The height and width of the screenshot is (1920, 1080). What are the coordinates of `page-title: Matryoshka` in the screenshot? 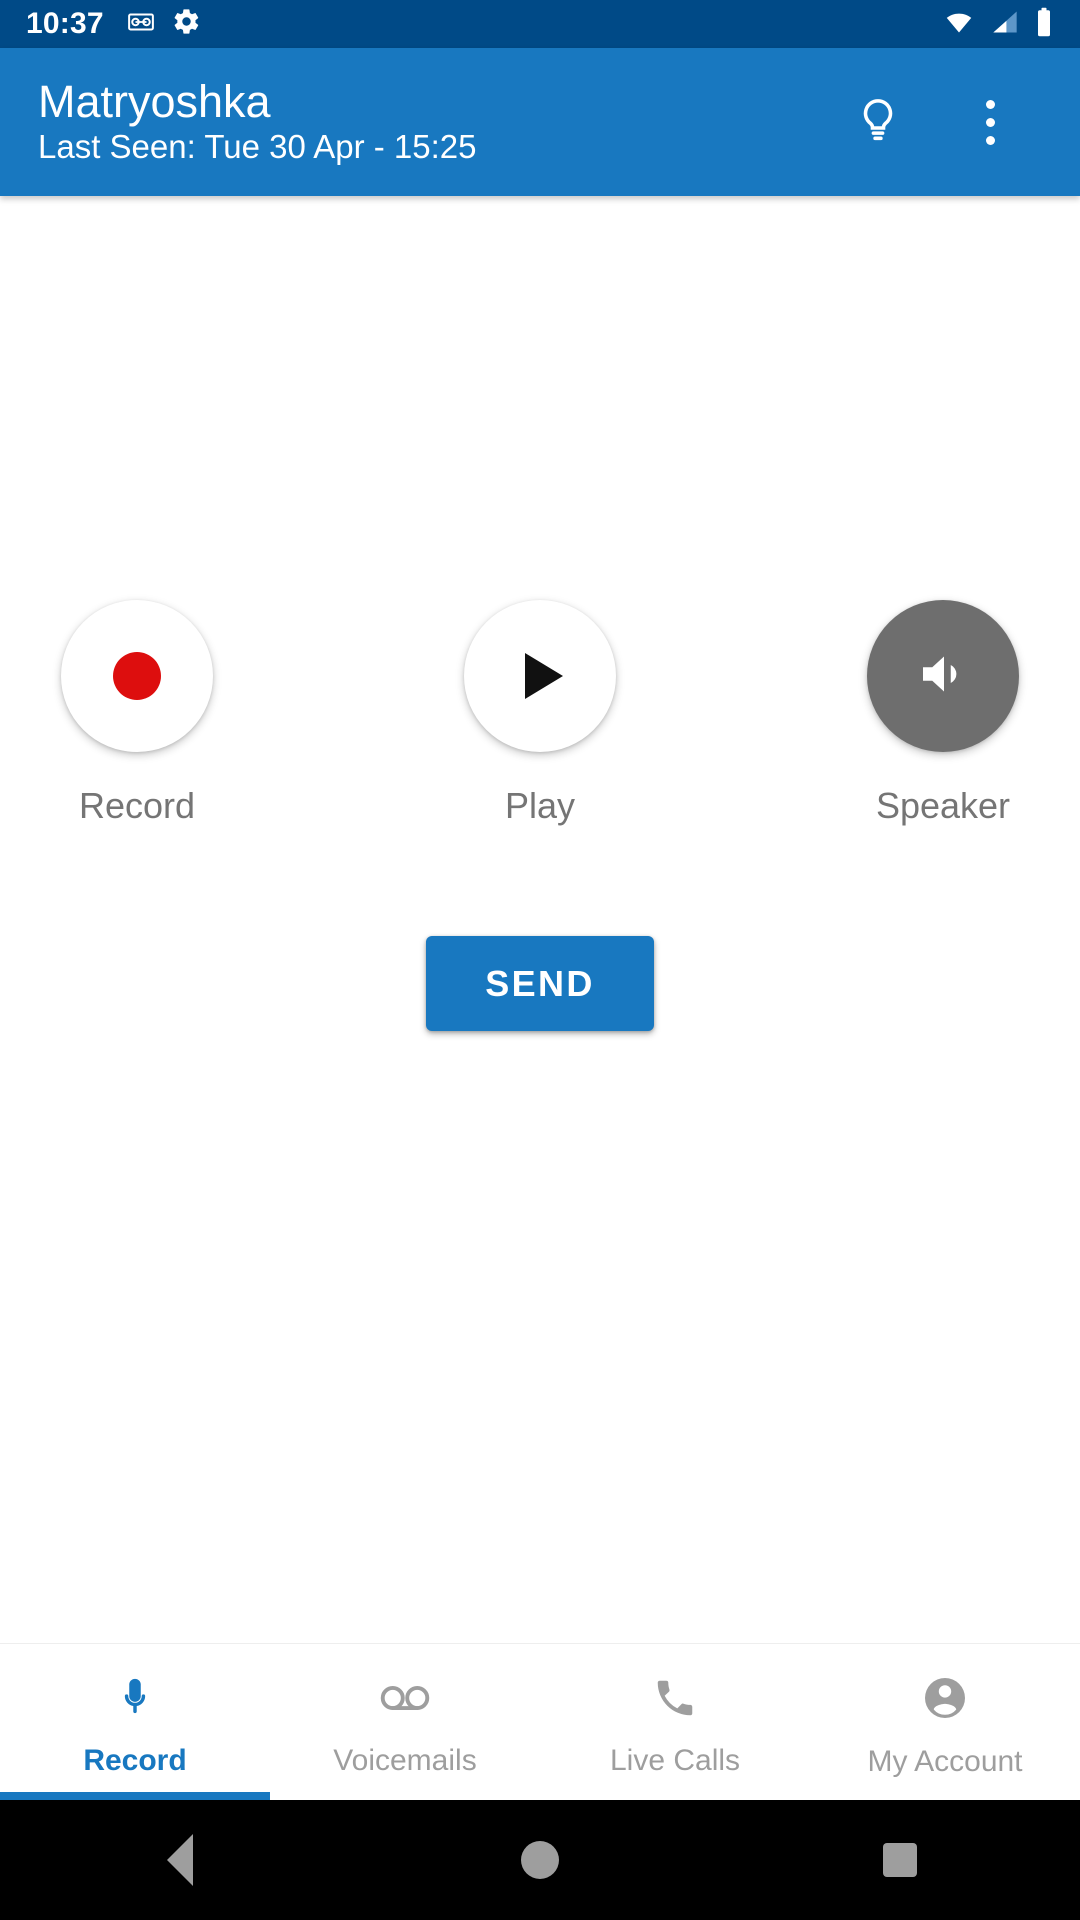 It's located at (154, 102).